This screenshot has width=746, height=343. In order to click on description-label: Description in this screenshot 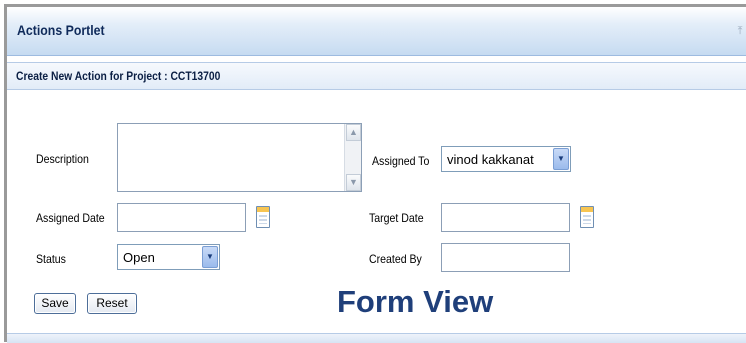, I will do `click(62, 159)`.